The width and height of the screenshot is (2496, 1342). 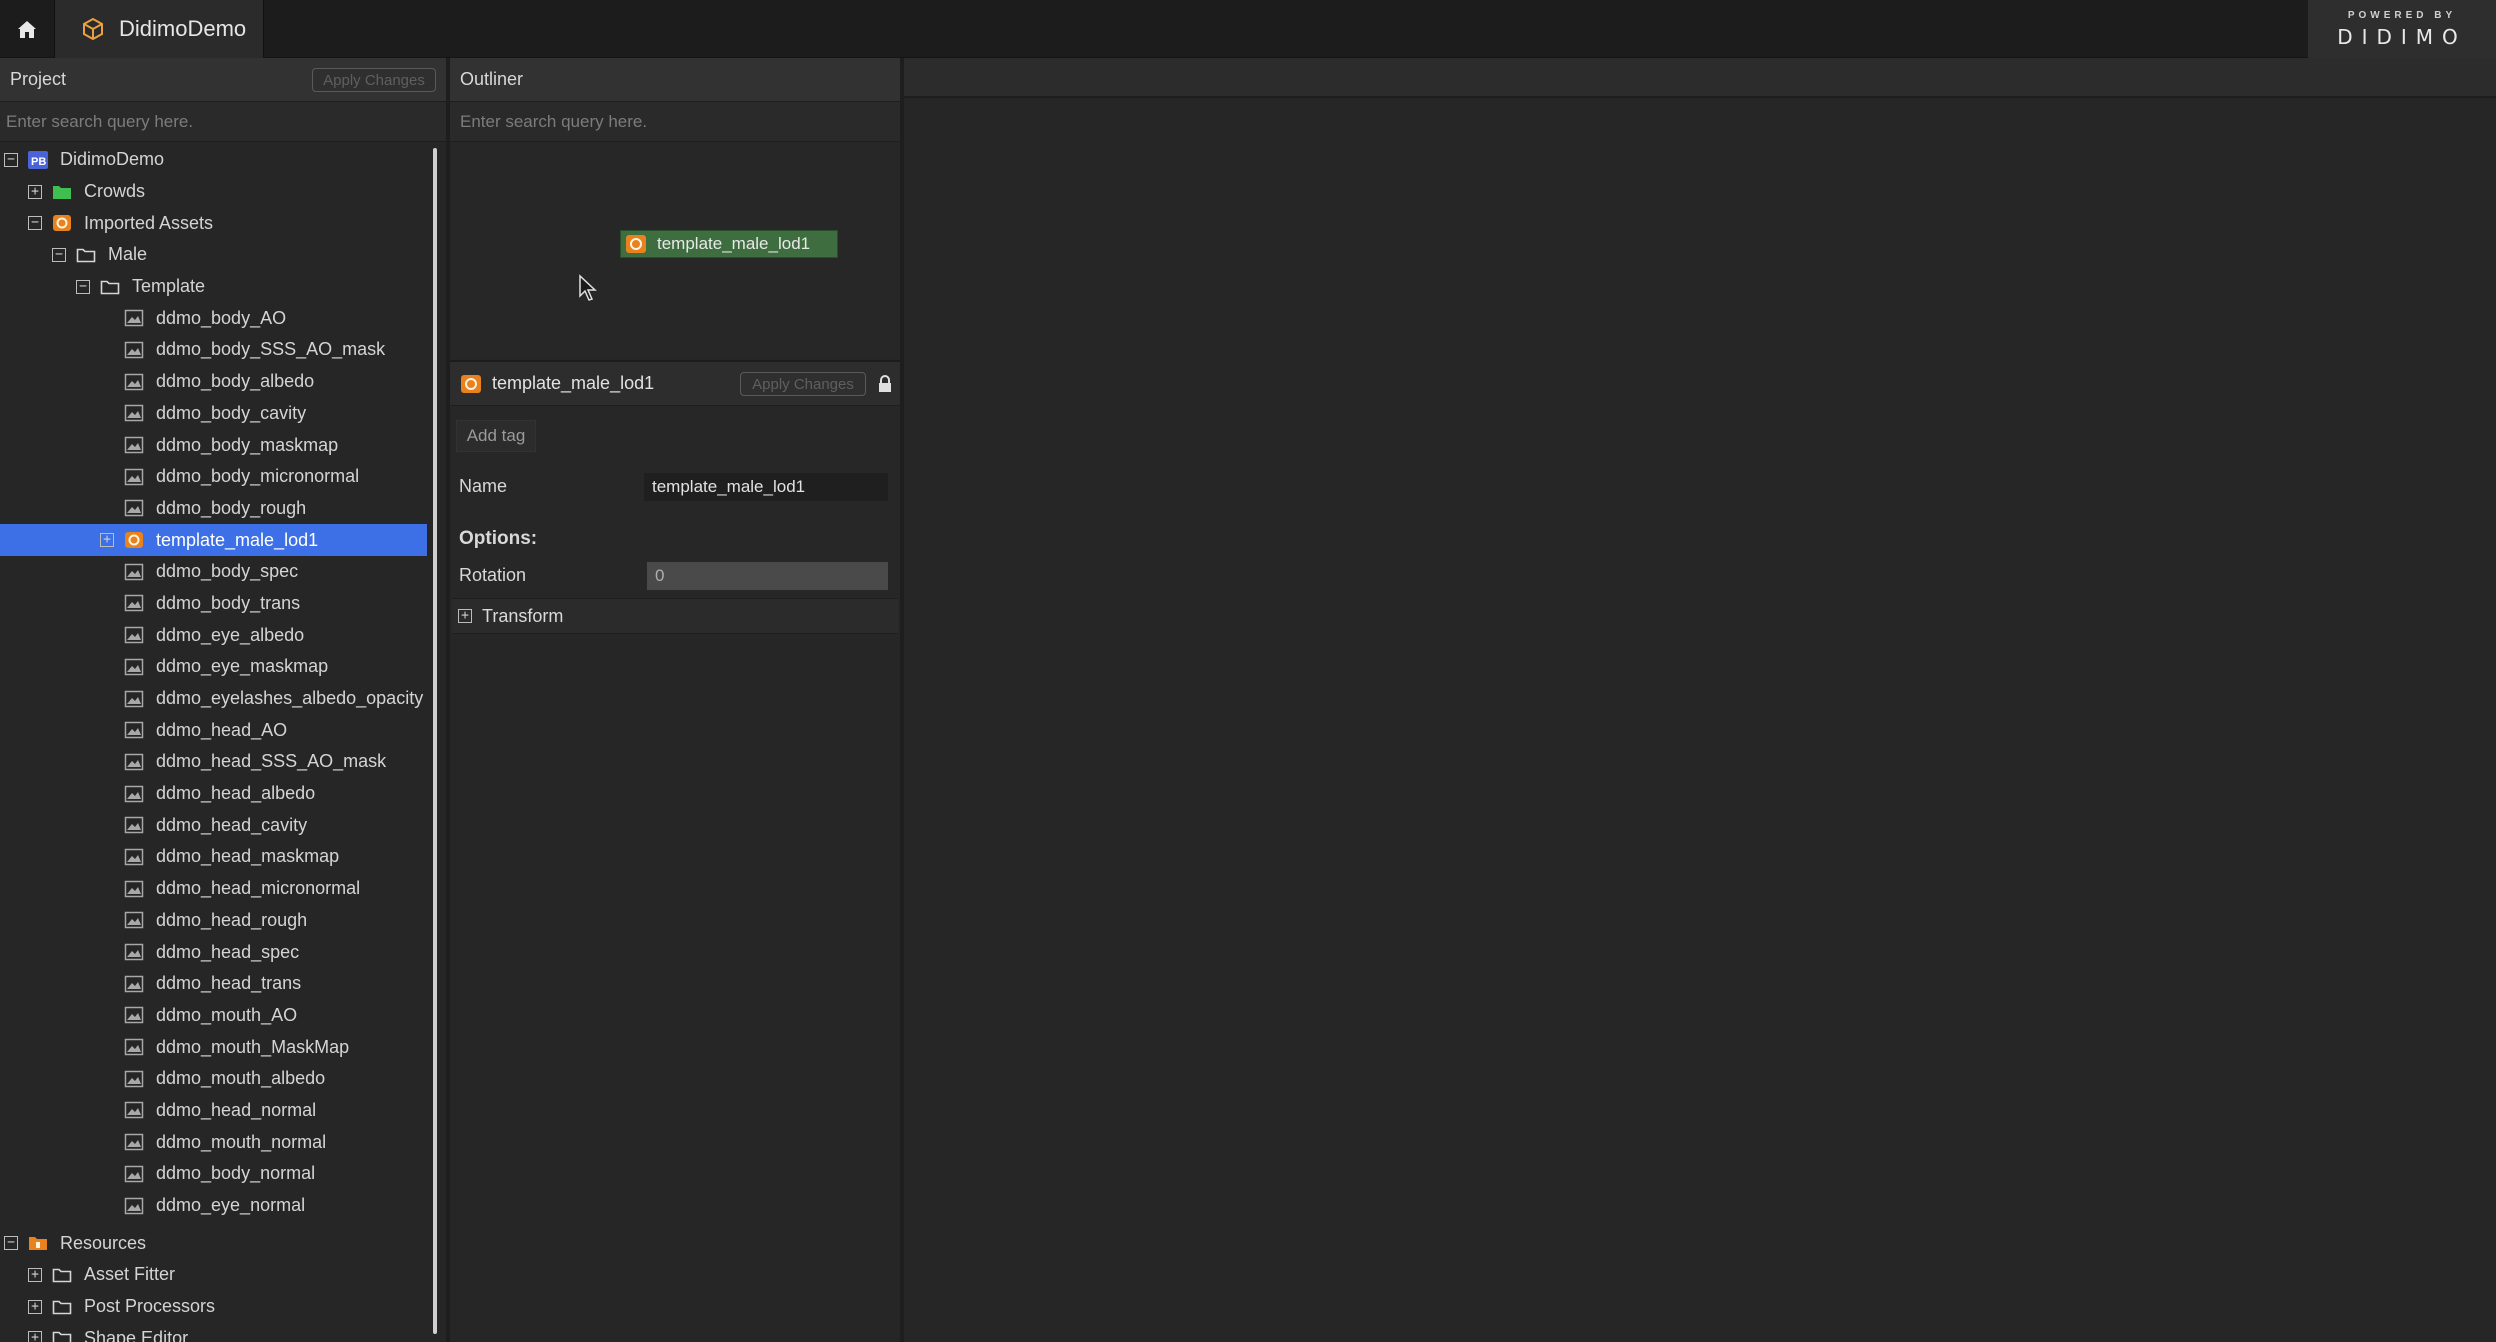 What do you see at coordinates (218, 223) in the screenshot?
I see `tree-item: − Imported Assets` at bounding box center [218, 223].